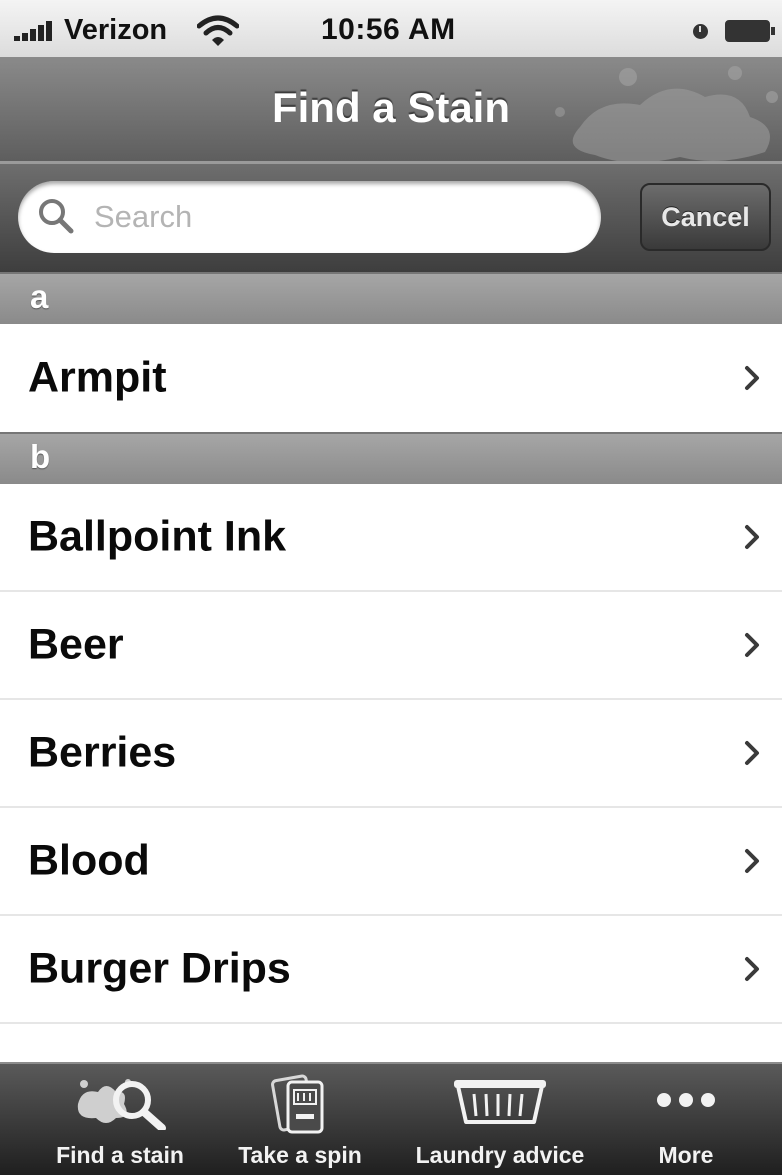 This screenshot has height=1175, width=782. Describe the element at coordinates (97, 377) in the screenshot. I see `list-item-label: Armpit` at that location.